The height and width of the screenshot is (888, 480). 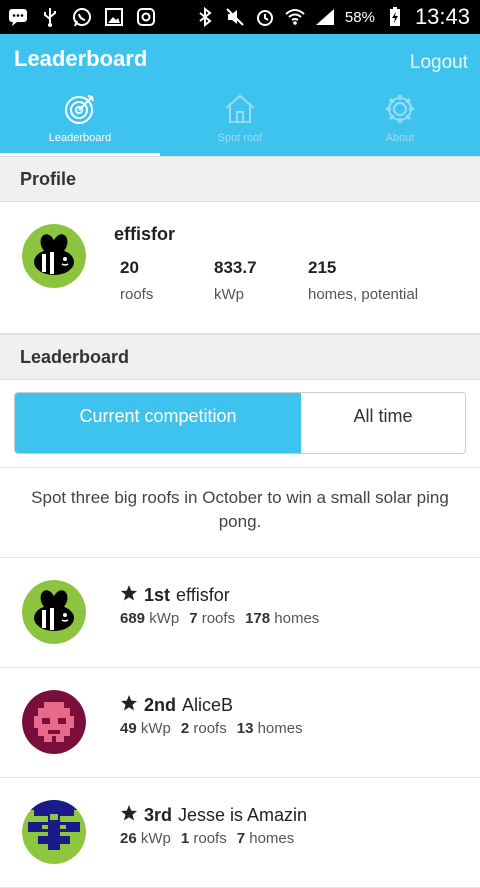 I want to click on entry-kwp: 689, so click(x=133, y=618).